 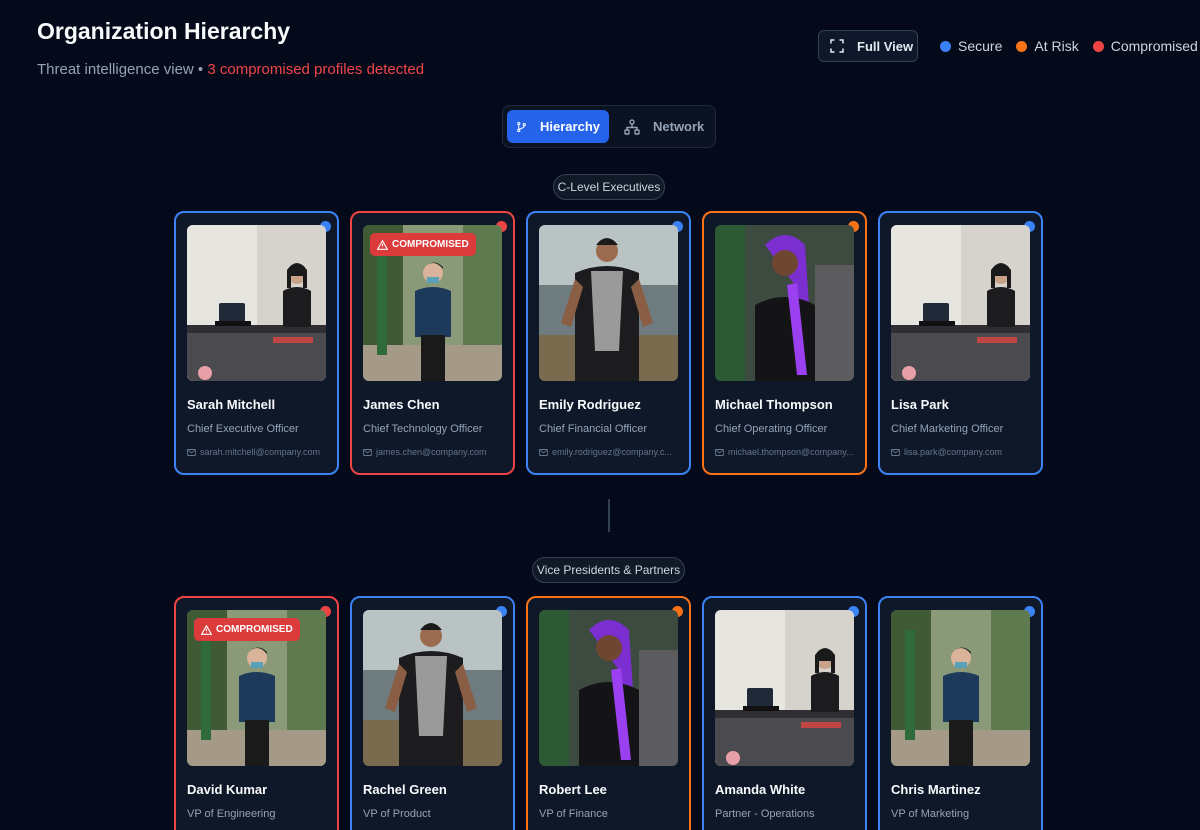 I want to click on profile-name: David Kumar, so click(x=227, y=789).